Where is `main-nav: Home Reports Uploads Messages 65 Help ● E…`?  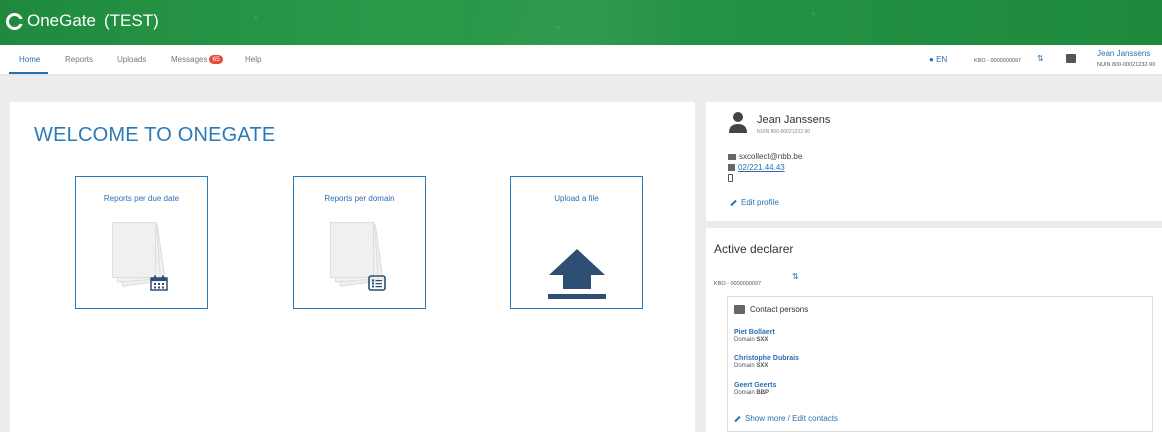 main-nav: Home Reports Uploads Messages 65 Help ● E… is located at coordinates (581, 60).